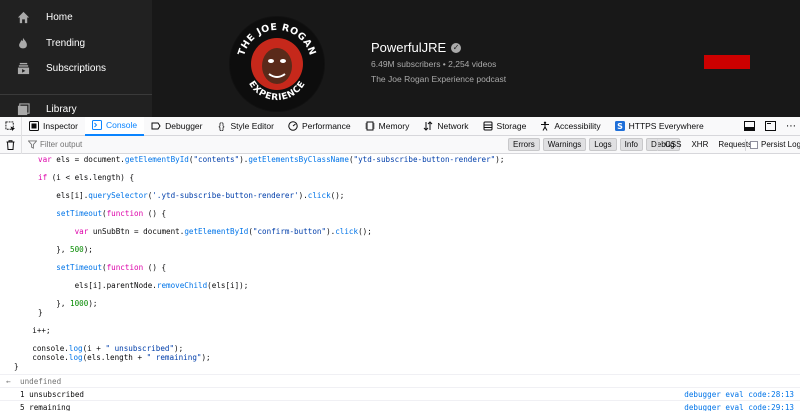 This screenshot has width=800, height=411. What do you see at coordinates (66, 43) in the screenshot?
I see `sidebar-item-label: Trending` at bounding box center [66, 43].